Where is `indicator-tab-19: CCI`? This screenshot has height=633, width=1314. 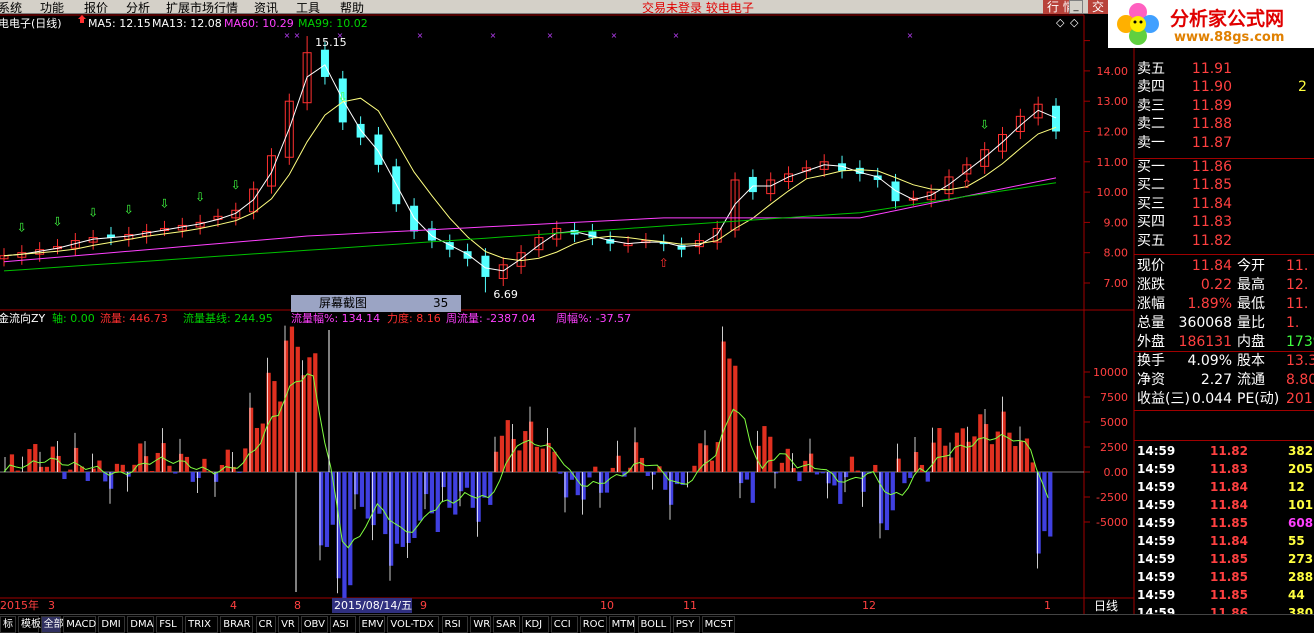
indicator-tab-19: CCI is located at coordinates (564, 624).